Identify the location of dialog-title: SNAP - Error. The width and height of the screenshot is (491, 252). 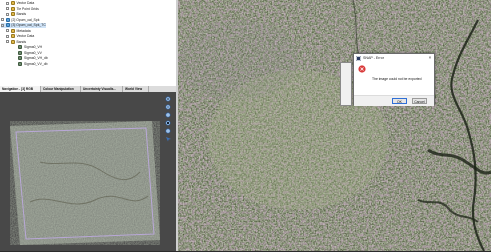
(373, 57).